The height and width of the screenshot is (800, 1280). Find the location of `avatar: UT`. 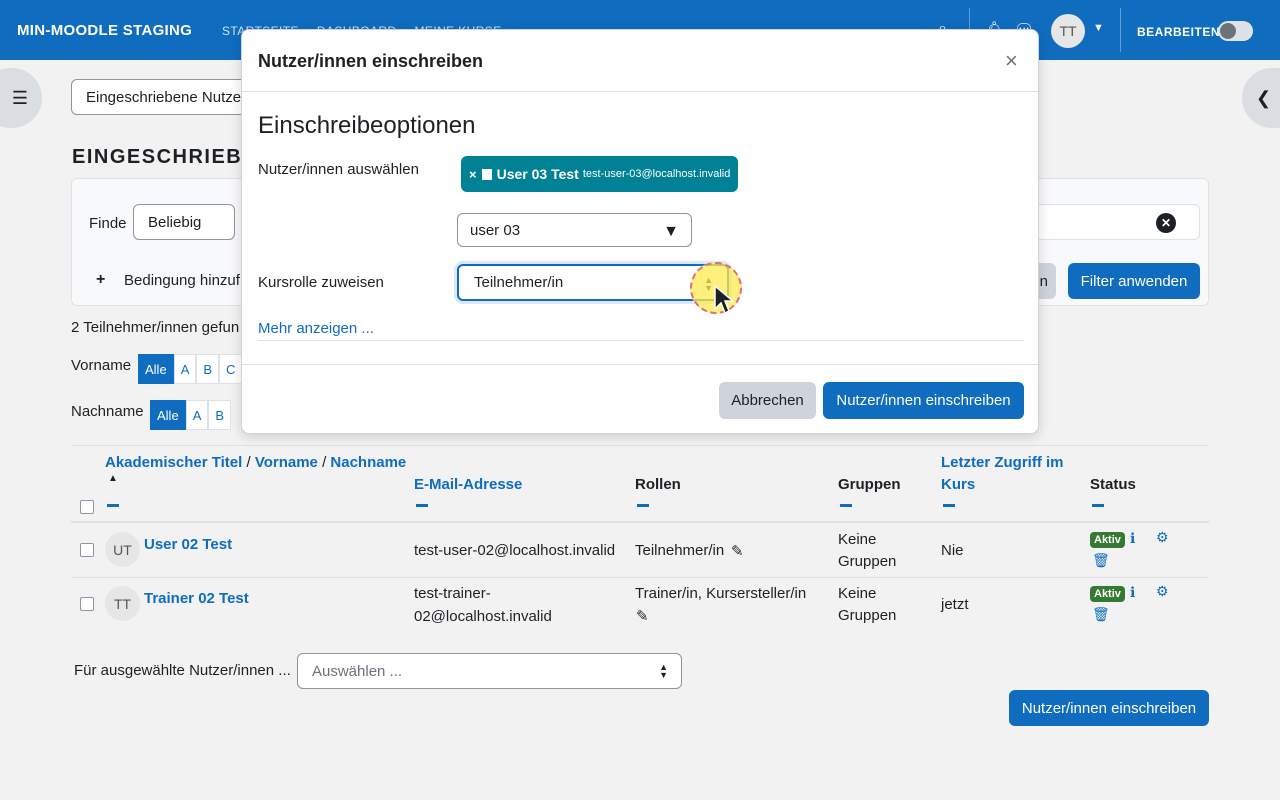

avatar: UT is located at coordinates (122, 549).